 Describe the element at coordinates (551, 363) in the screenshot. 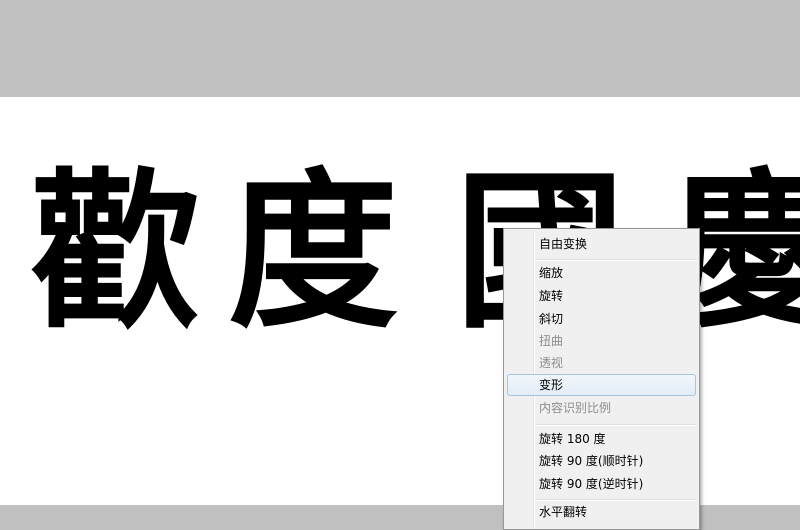

I see `menu-item-perspective: 透视` at that location.